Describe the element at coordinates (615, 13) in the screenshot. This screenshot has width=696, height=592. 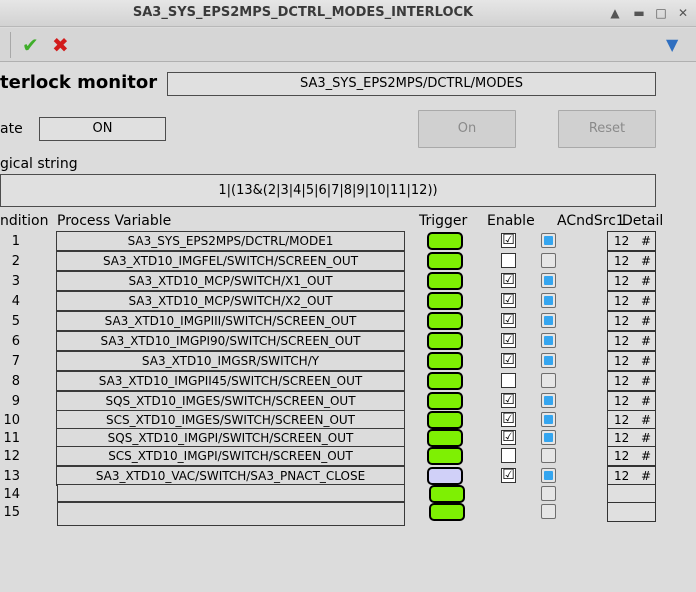
I see `window-up-icon: ▲` at that location.